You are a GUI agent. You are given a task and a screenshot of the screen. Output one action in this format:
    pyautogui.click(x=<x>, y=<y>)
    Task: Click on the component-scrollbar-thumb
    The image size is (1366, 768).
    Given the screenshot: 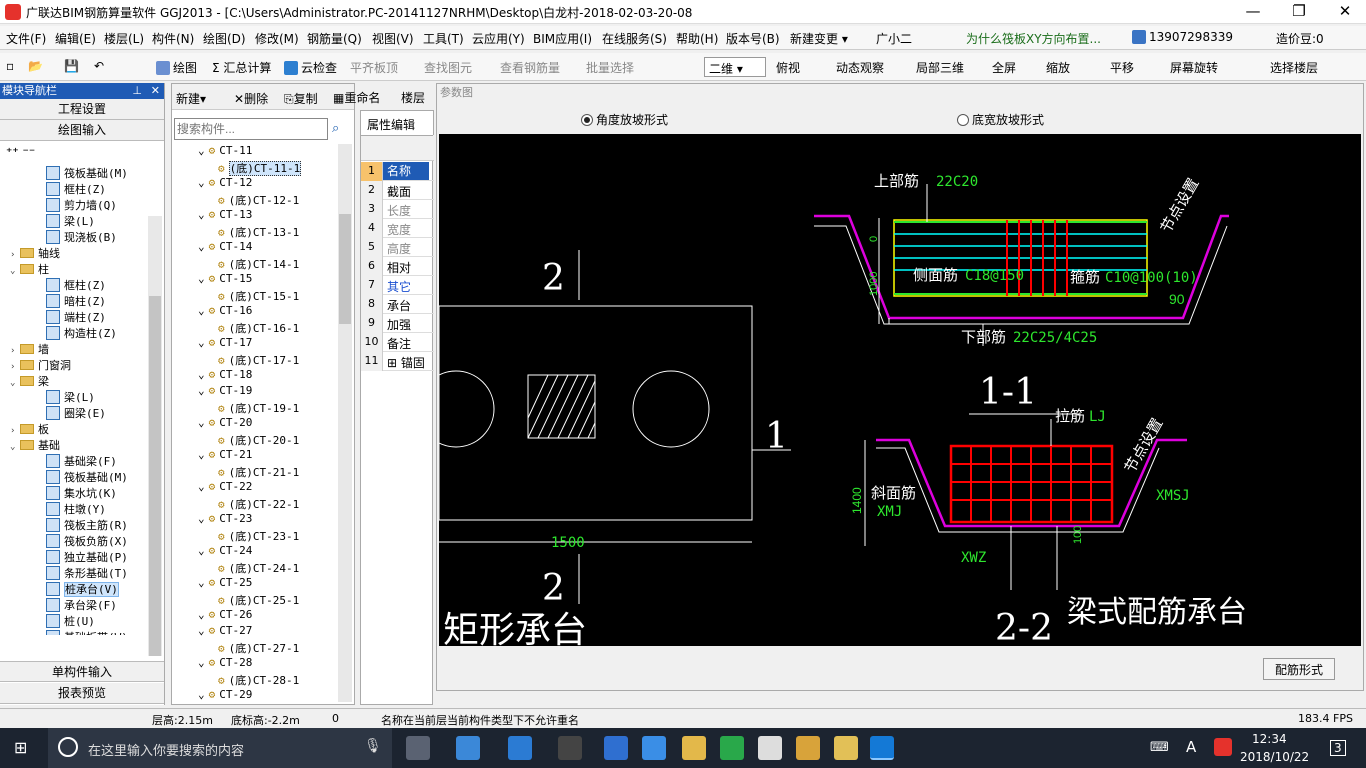 What is the action you would take?
    pyautogui.click(x=345, y=269)
    